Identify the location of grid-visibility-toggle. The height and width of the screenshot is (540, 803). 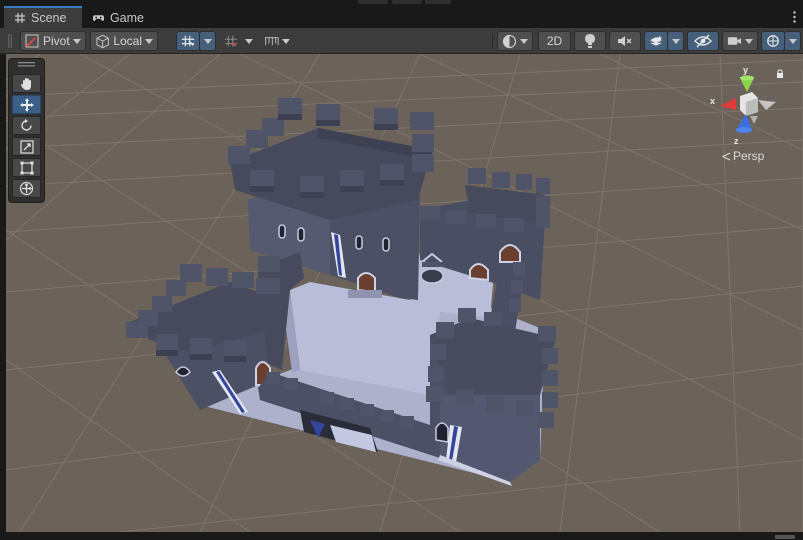
(231, 41).